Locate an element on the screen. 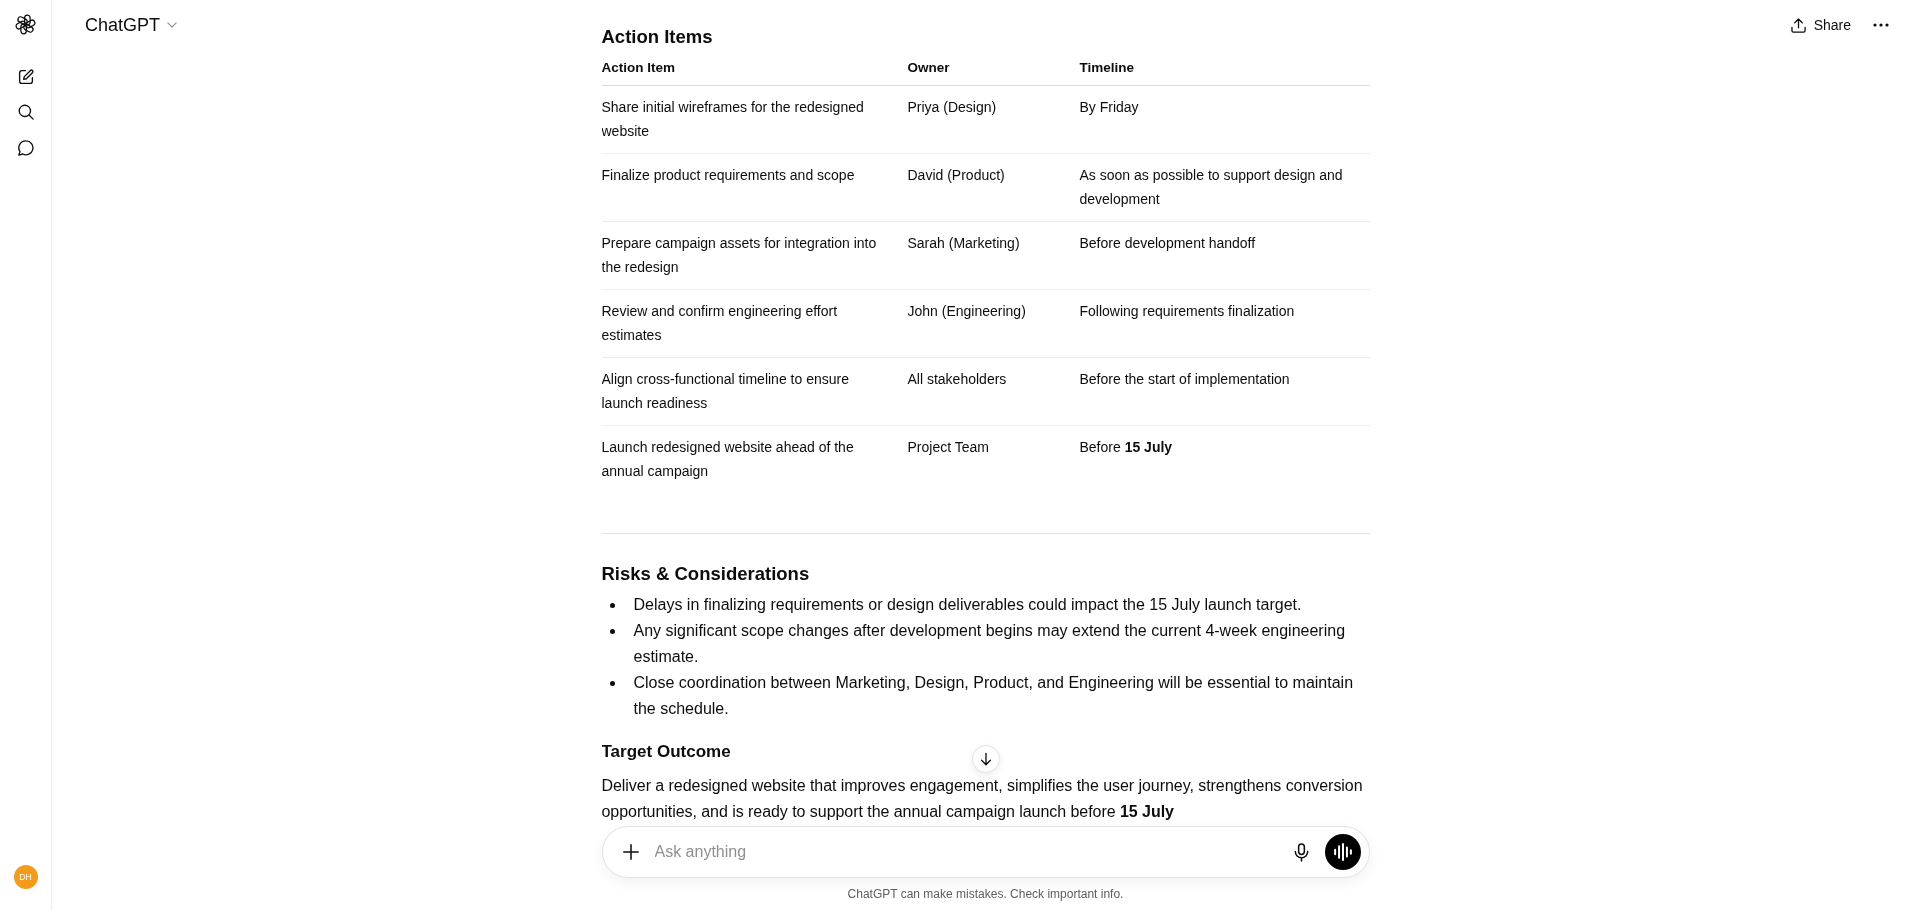 Image resolution: width=1907 pixels, height=910 pixels. list-item-text: Close coordination between Marketing, Design, Product, and Engineering will be essential to maintain the schedule. is located at coordinates (994, 696).